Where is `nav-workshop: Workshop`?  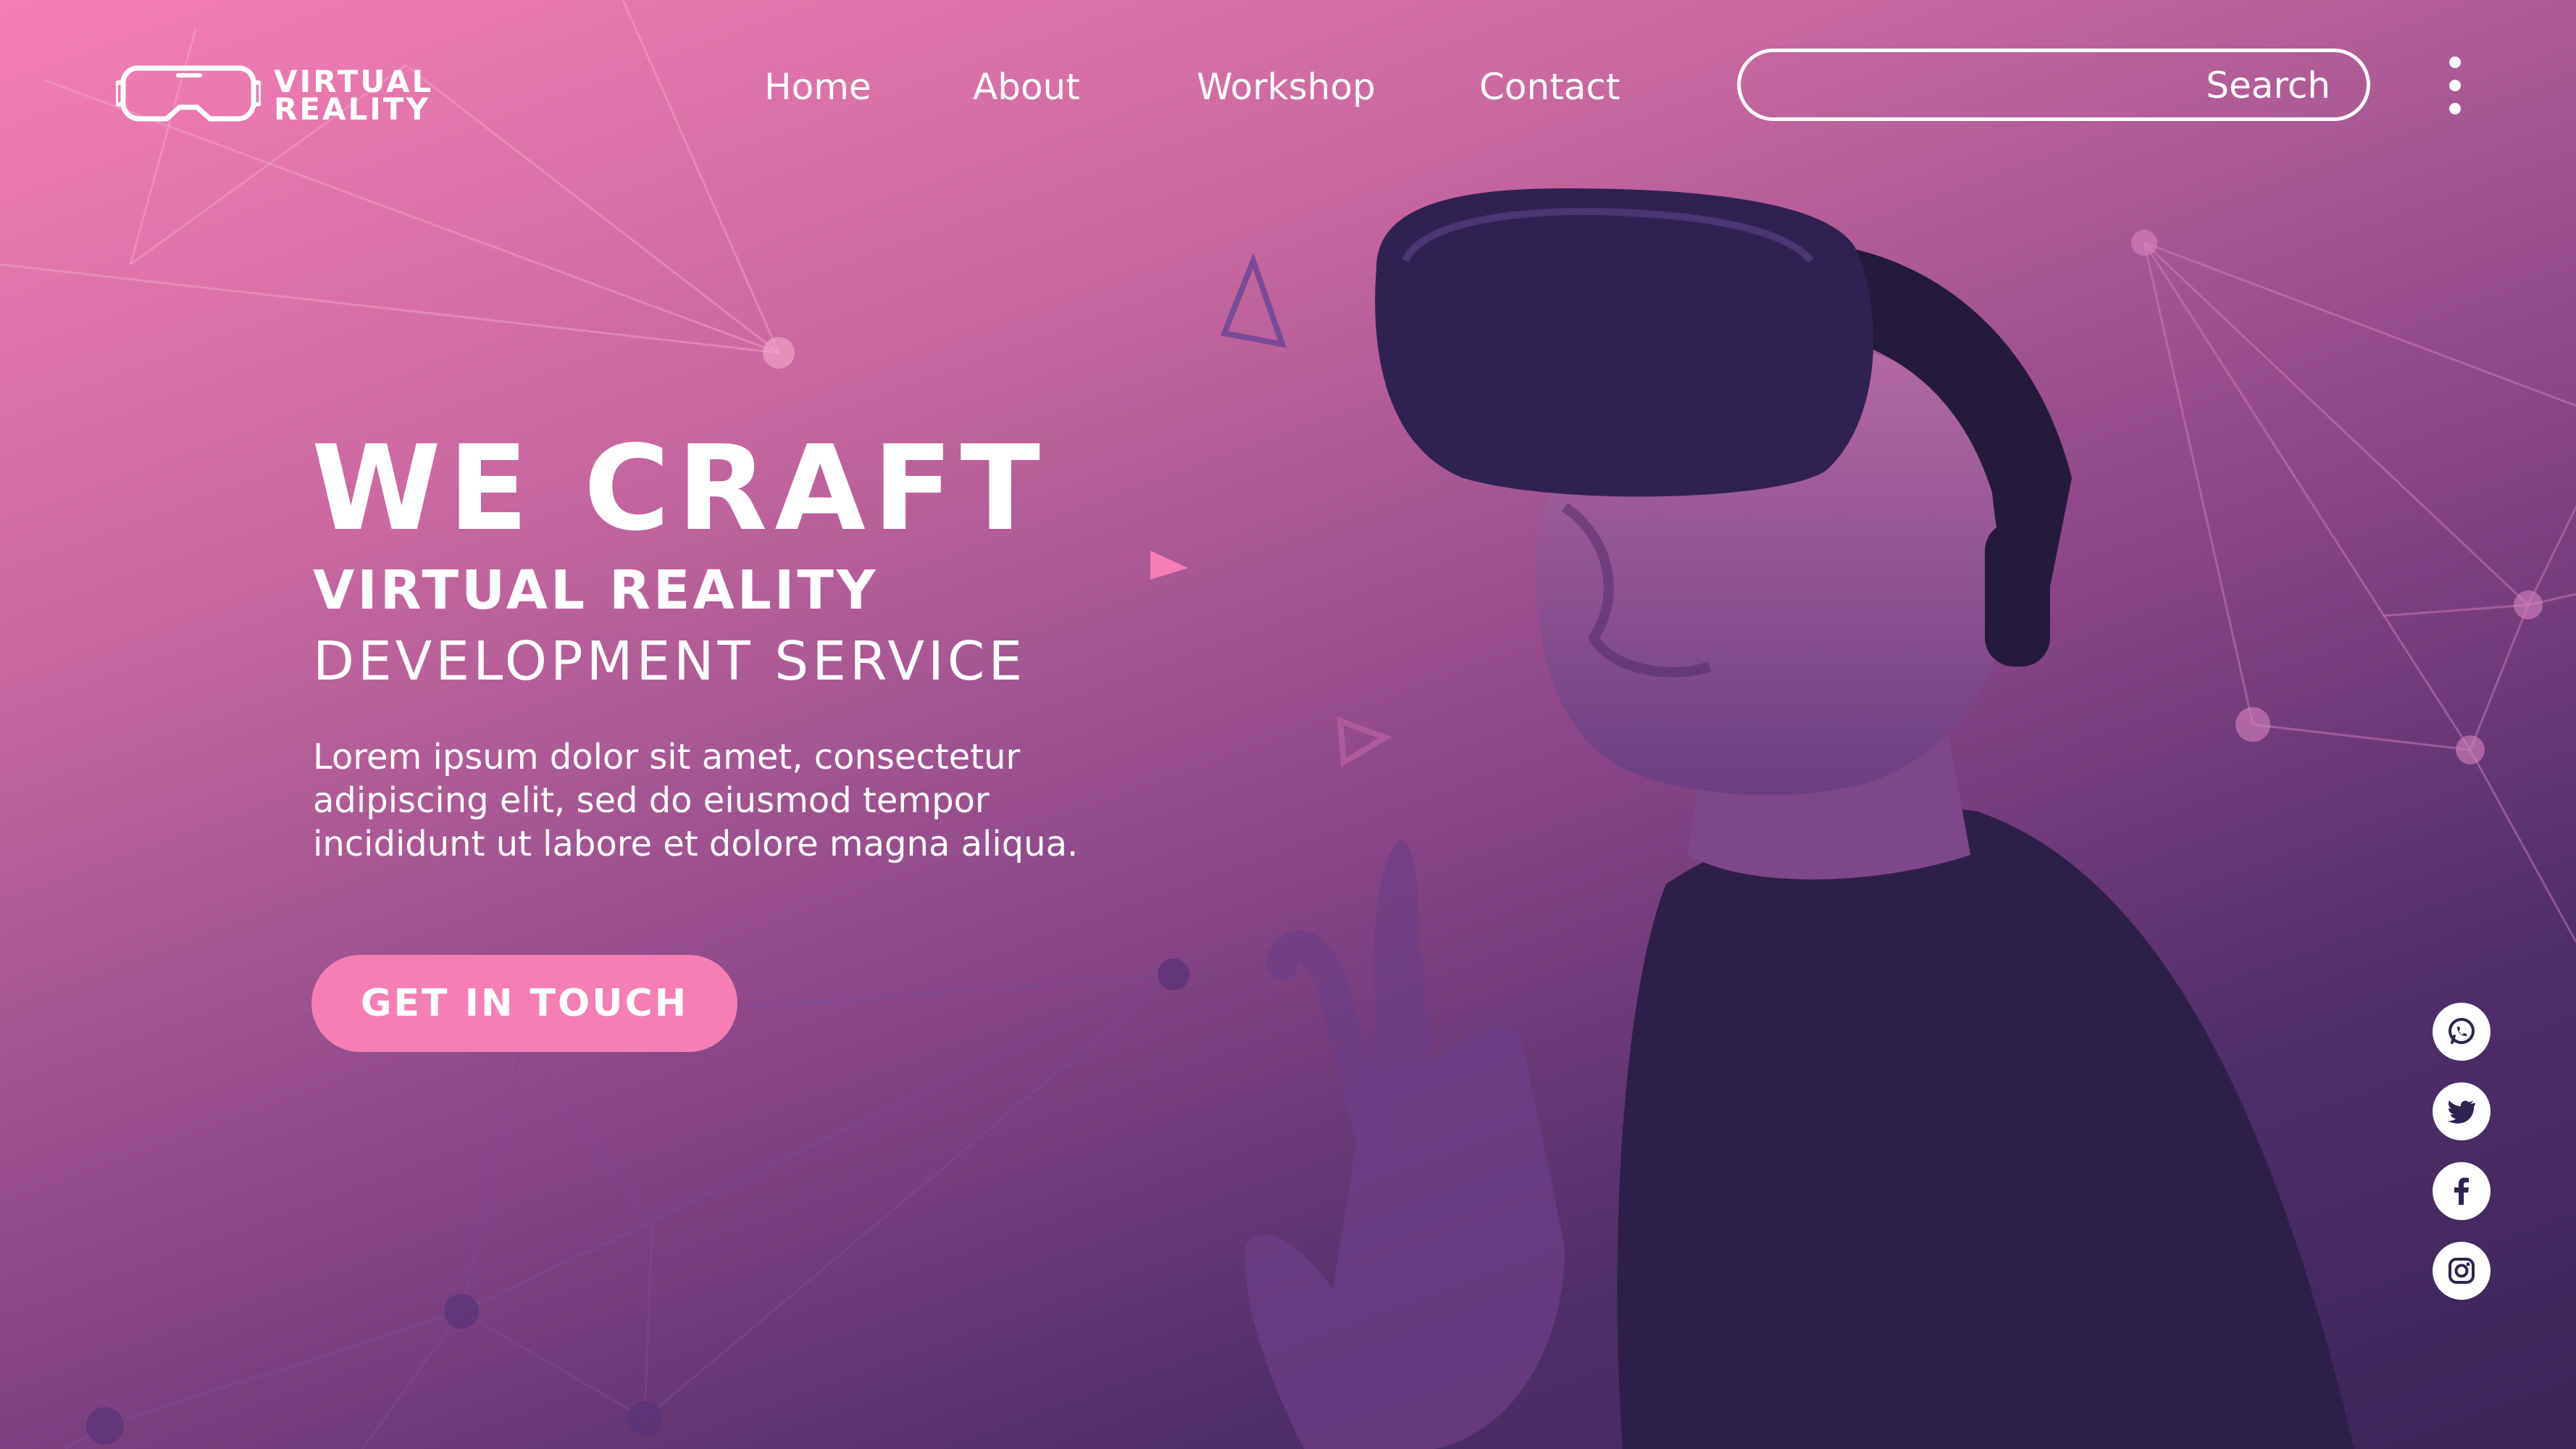
nav-workshop: Workshop is located at coordinates (1286, 87).